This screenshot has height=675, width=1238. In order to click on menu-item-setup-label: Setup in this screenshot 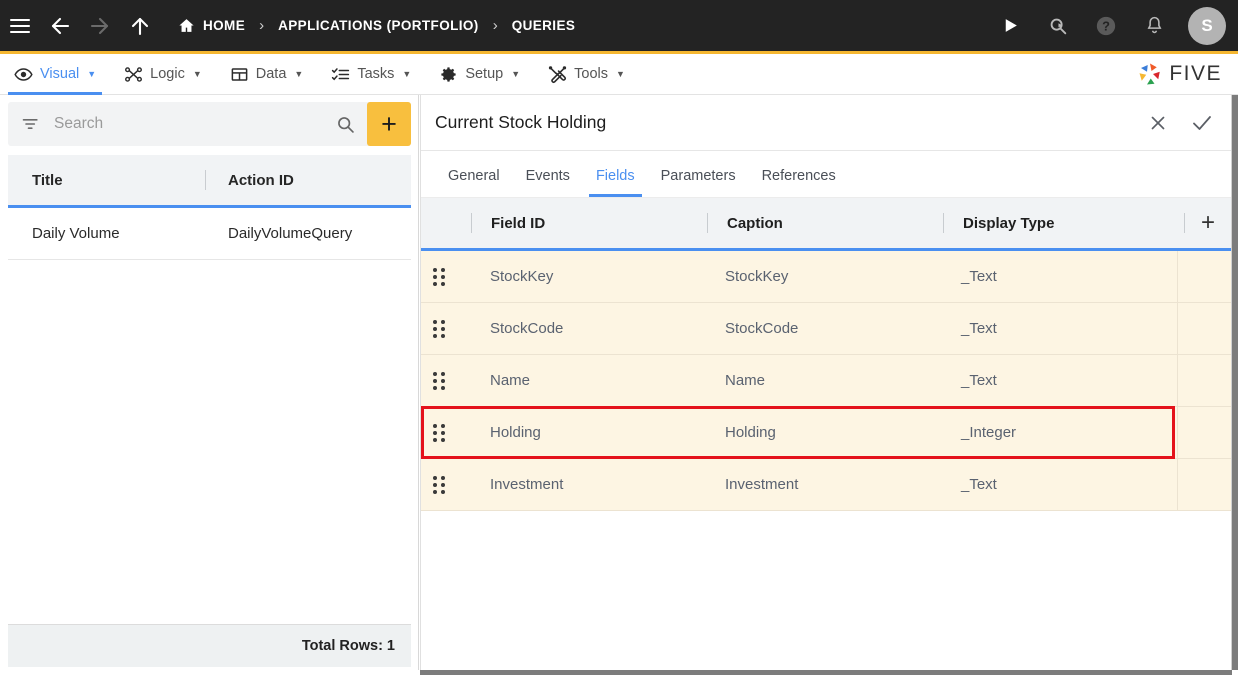, I will do `click(484, 74)`.